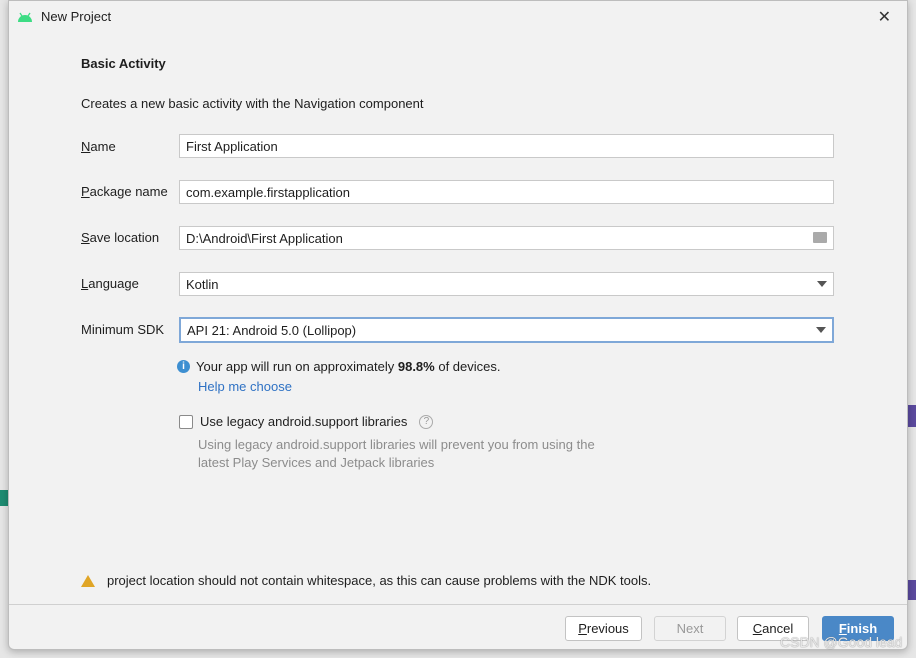  Describe the element at coordinates (123, 63) in the screenshot. I see `template-title: Basic Activity` at that location.